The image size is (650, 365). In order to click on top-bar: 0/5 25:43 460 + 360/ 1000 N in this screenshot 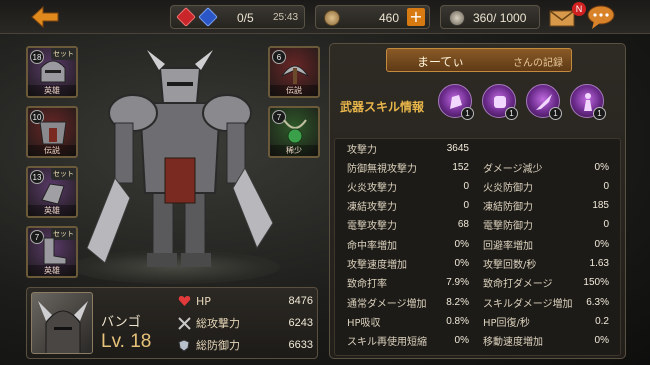, I will do `click(325, 17)`.